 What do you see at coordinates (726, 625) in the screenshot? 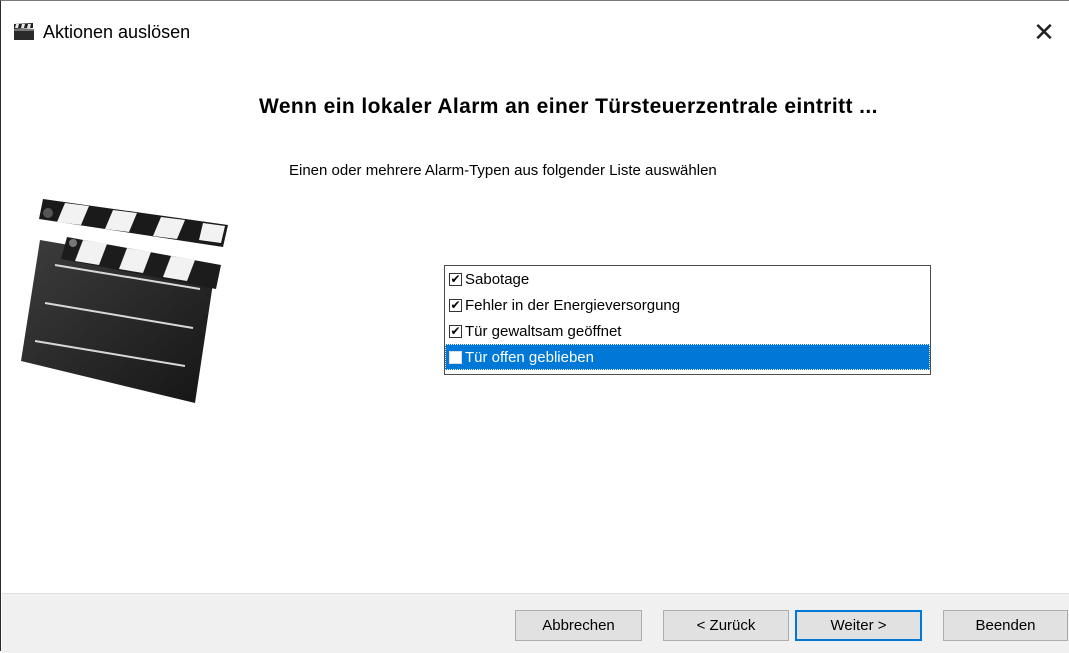
I see `back-button: < Zurück` at bounding box center [726, 625].